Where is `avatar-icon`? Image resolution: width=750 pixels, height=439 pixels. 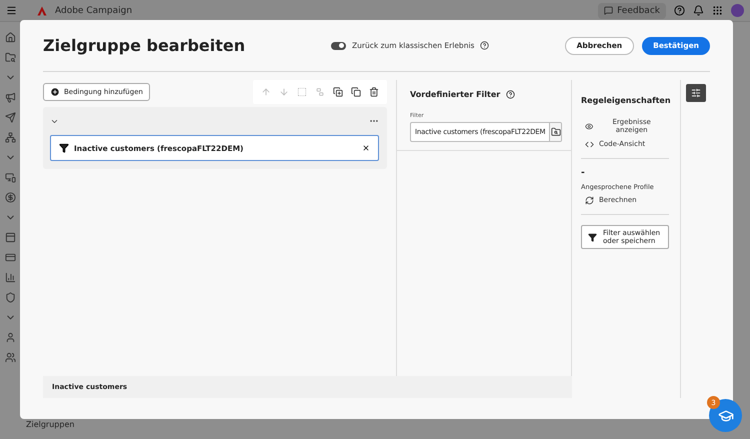
avatar-icon is located at coordinates (737, 10).